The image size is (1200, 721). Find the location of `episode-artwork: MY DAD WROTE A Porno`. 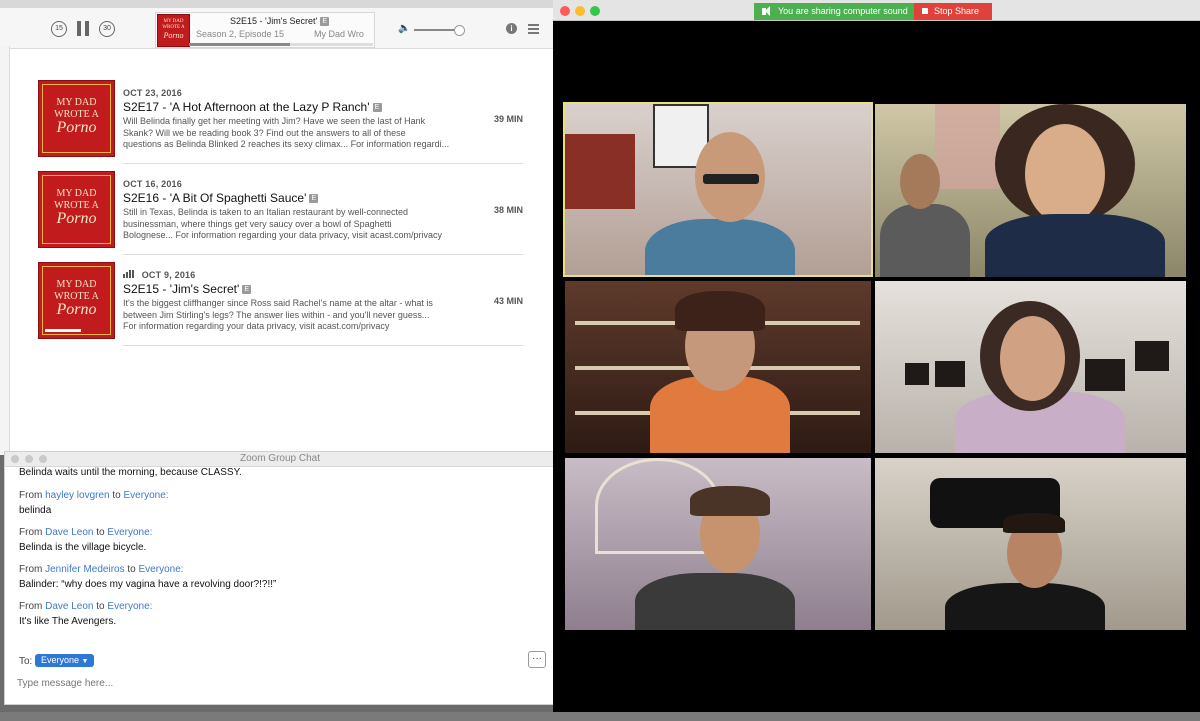

episode-artwork: MY DAD WROTE A Porno is located at coordinates (76, 300).